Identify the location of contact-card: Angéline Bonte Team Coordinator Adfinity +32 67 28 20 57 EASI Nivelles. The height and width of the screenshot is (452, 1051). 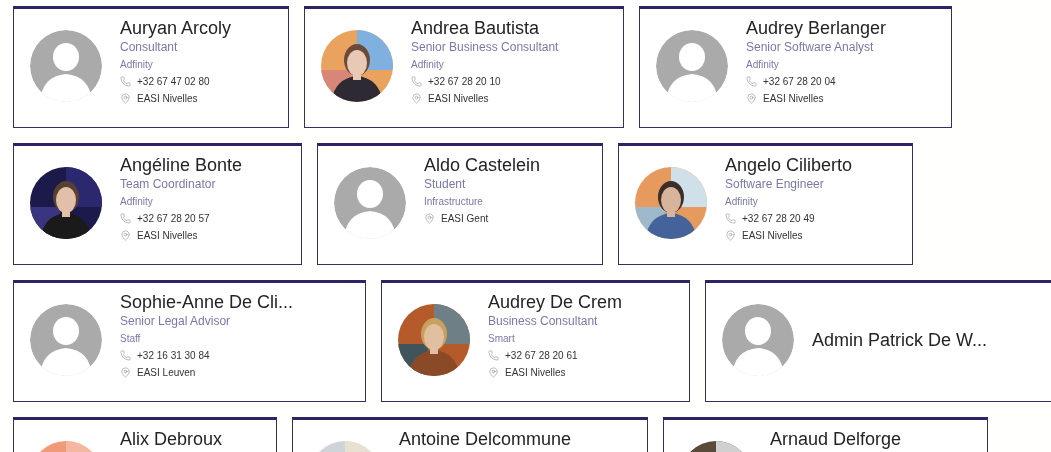
(157, 204).